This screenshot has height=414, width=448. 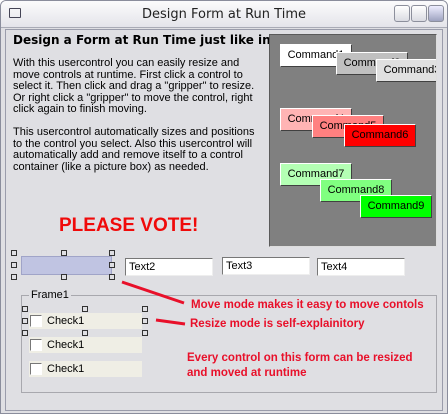 I want to click on resize-note: Resize mode is self-explainitory, so click(x=277, y=324).